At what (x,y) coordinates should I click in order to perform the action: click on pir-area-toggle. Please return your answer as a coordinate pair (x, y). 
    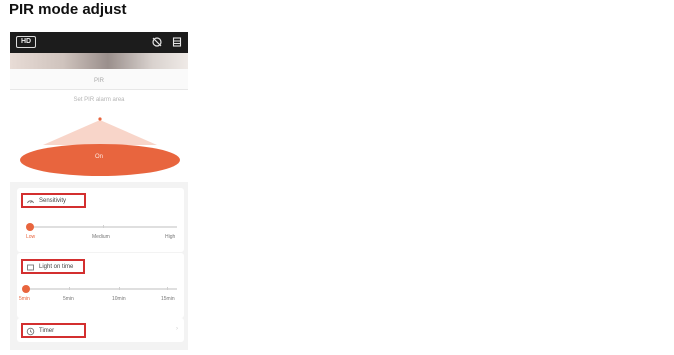
    Looking at the image, I should click on (100, 160).